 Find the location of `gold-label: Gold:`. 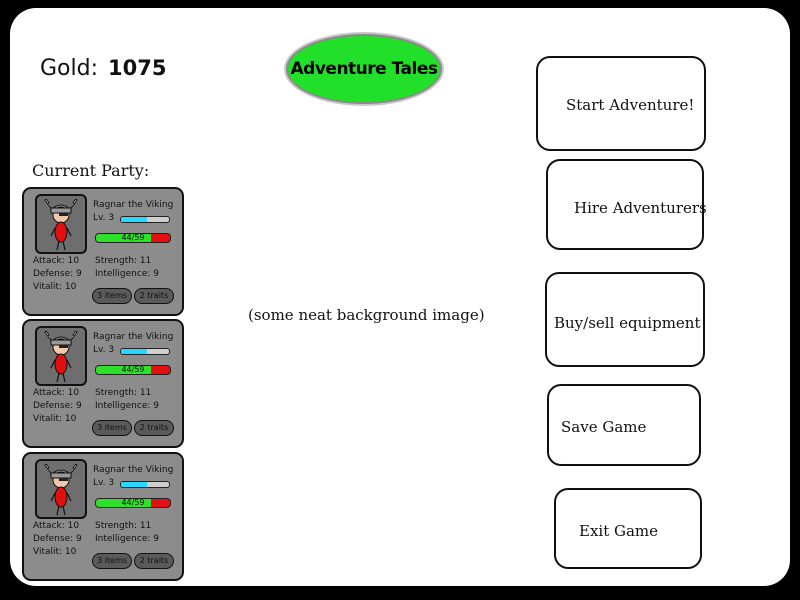

gold-label: Gold: is located at coordinates (69, 68).